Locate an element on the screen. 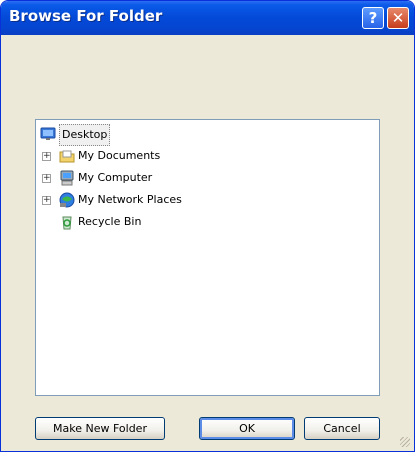 The image size is (415, 452). title-bar: Browse For Folder ? ✕ is located at coordinates (207, 18).